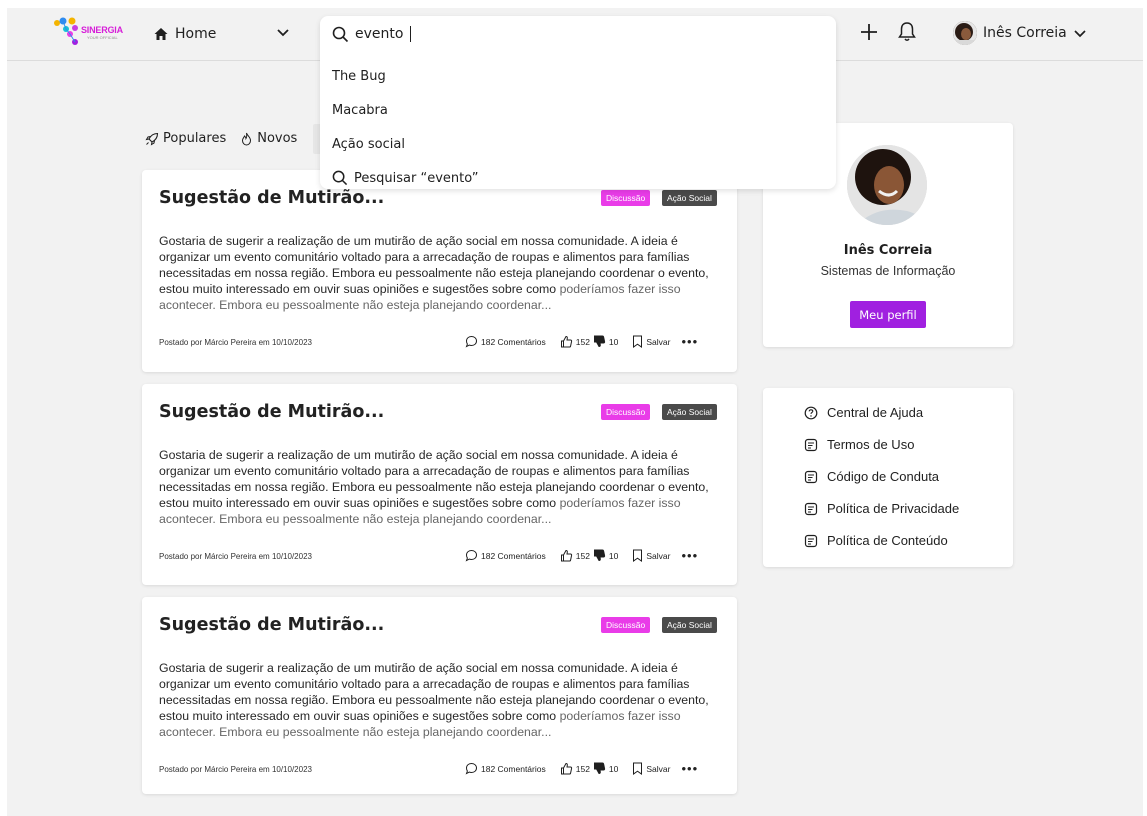 This screenshot has height=816, width=1147. I want to click on link-central-de-ajuda: Central de Ajuda, so click(863, 412).